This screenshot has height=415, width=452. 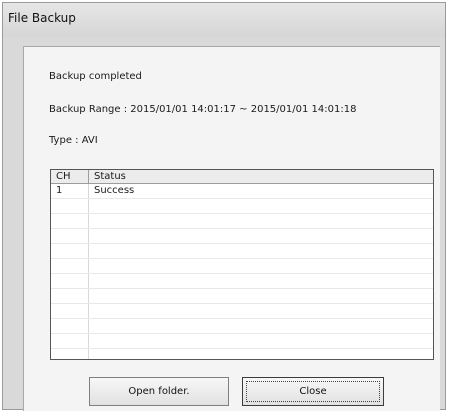 I want to click on backup-status-text: Backup completed, so click(x=95, y=76).